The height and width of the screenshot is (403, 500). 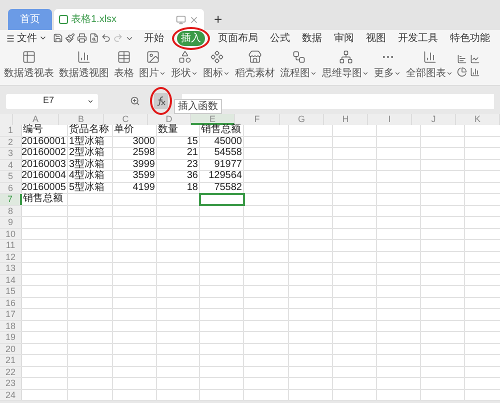 What do you see at coordinates (238, 38) in the screenshot?
I see `menu-tab: 页面布局` at bounding box center [238, 38].